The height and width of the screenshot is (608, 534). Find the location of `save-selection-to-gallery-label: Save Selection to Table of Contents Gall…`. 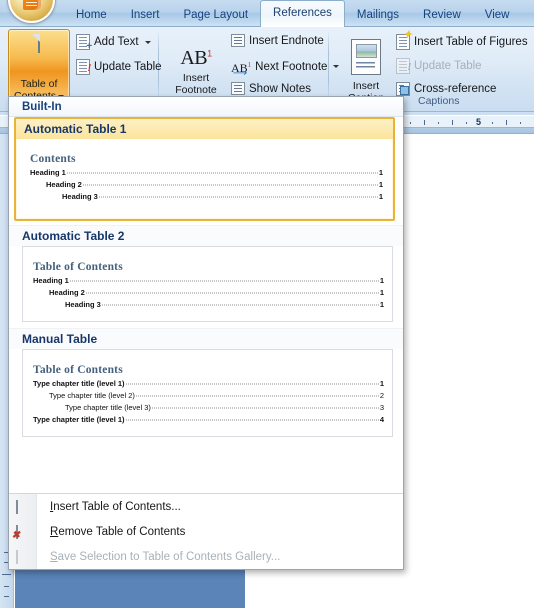

save-selection-to-gallery-label: Save Selection to Table of Contents Gall… is located at coordinates (165, 556).